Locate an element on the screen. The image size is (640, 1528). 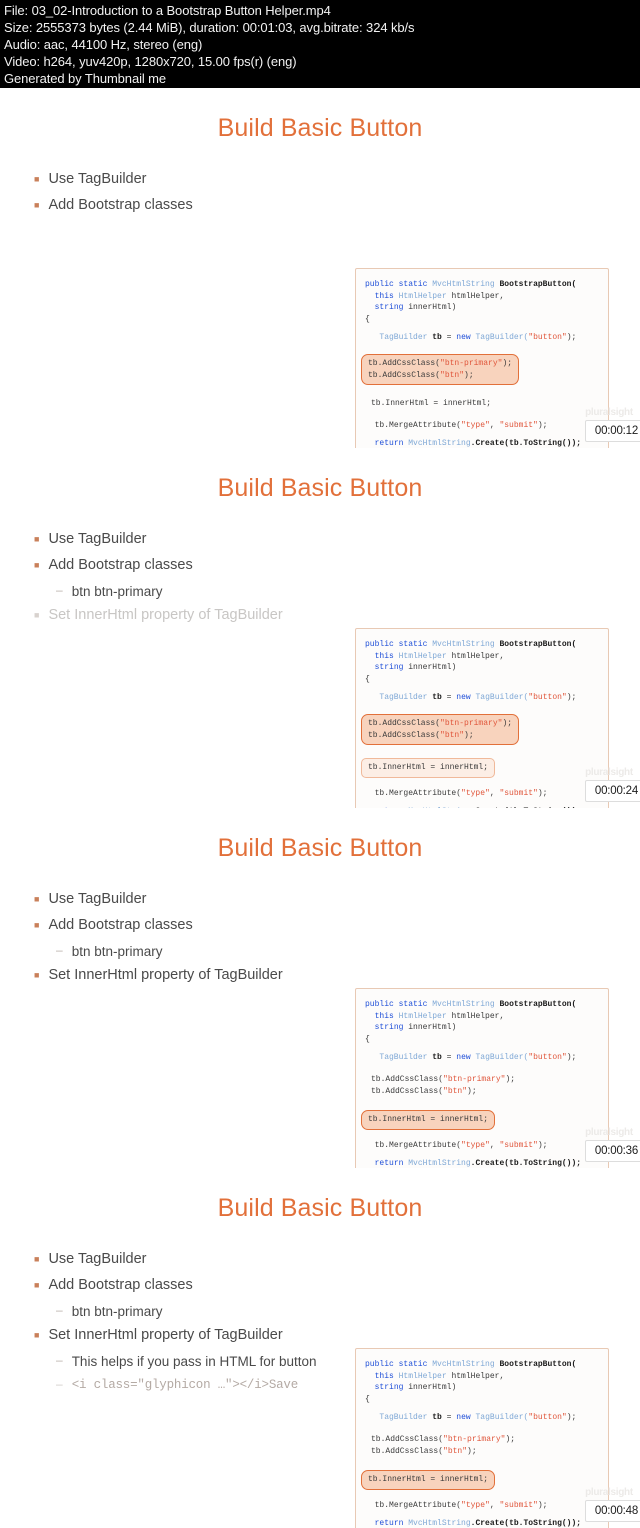
timestamp-badge: 00:00:36 is located at coordinates (612, 1151).